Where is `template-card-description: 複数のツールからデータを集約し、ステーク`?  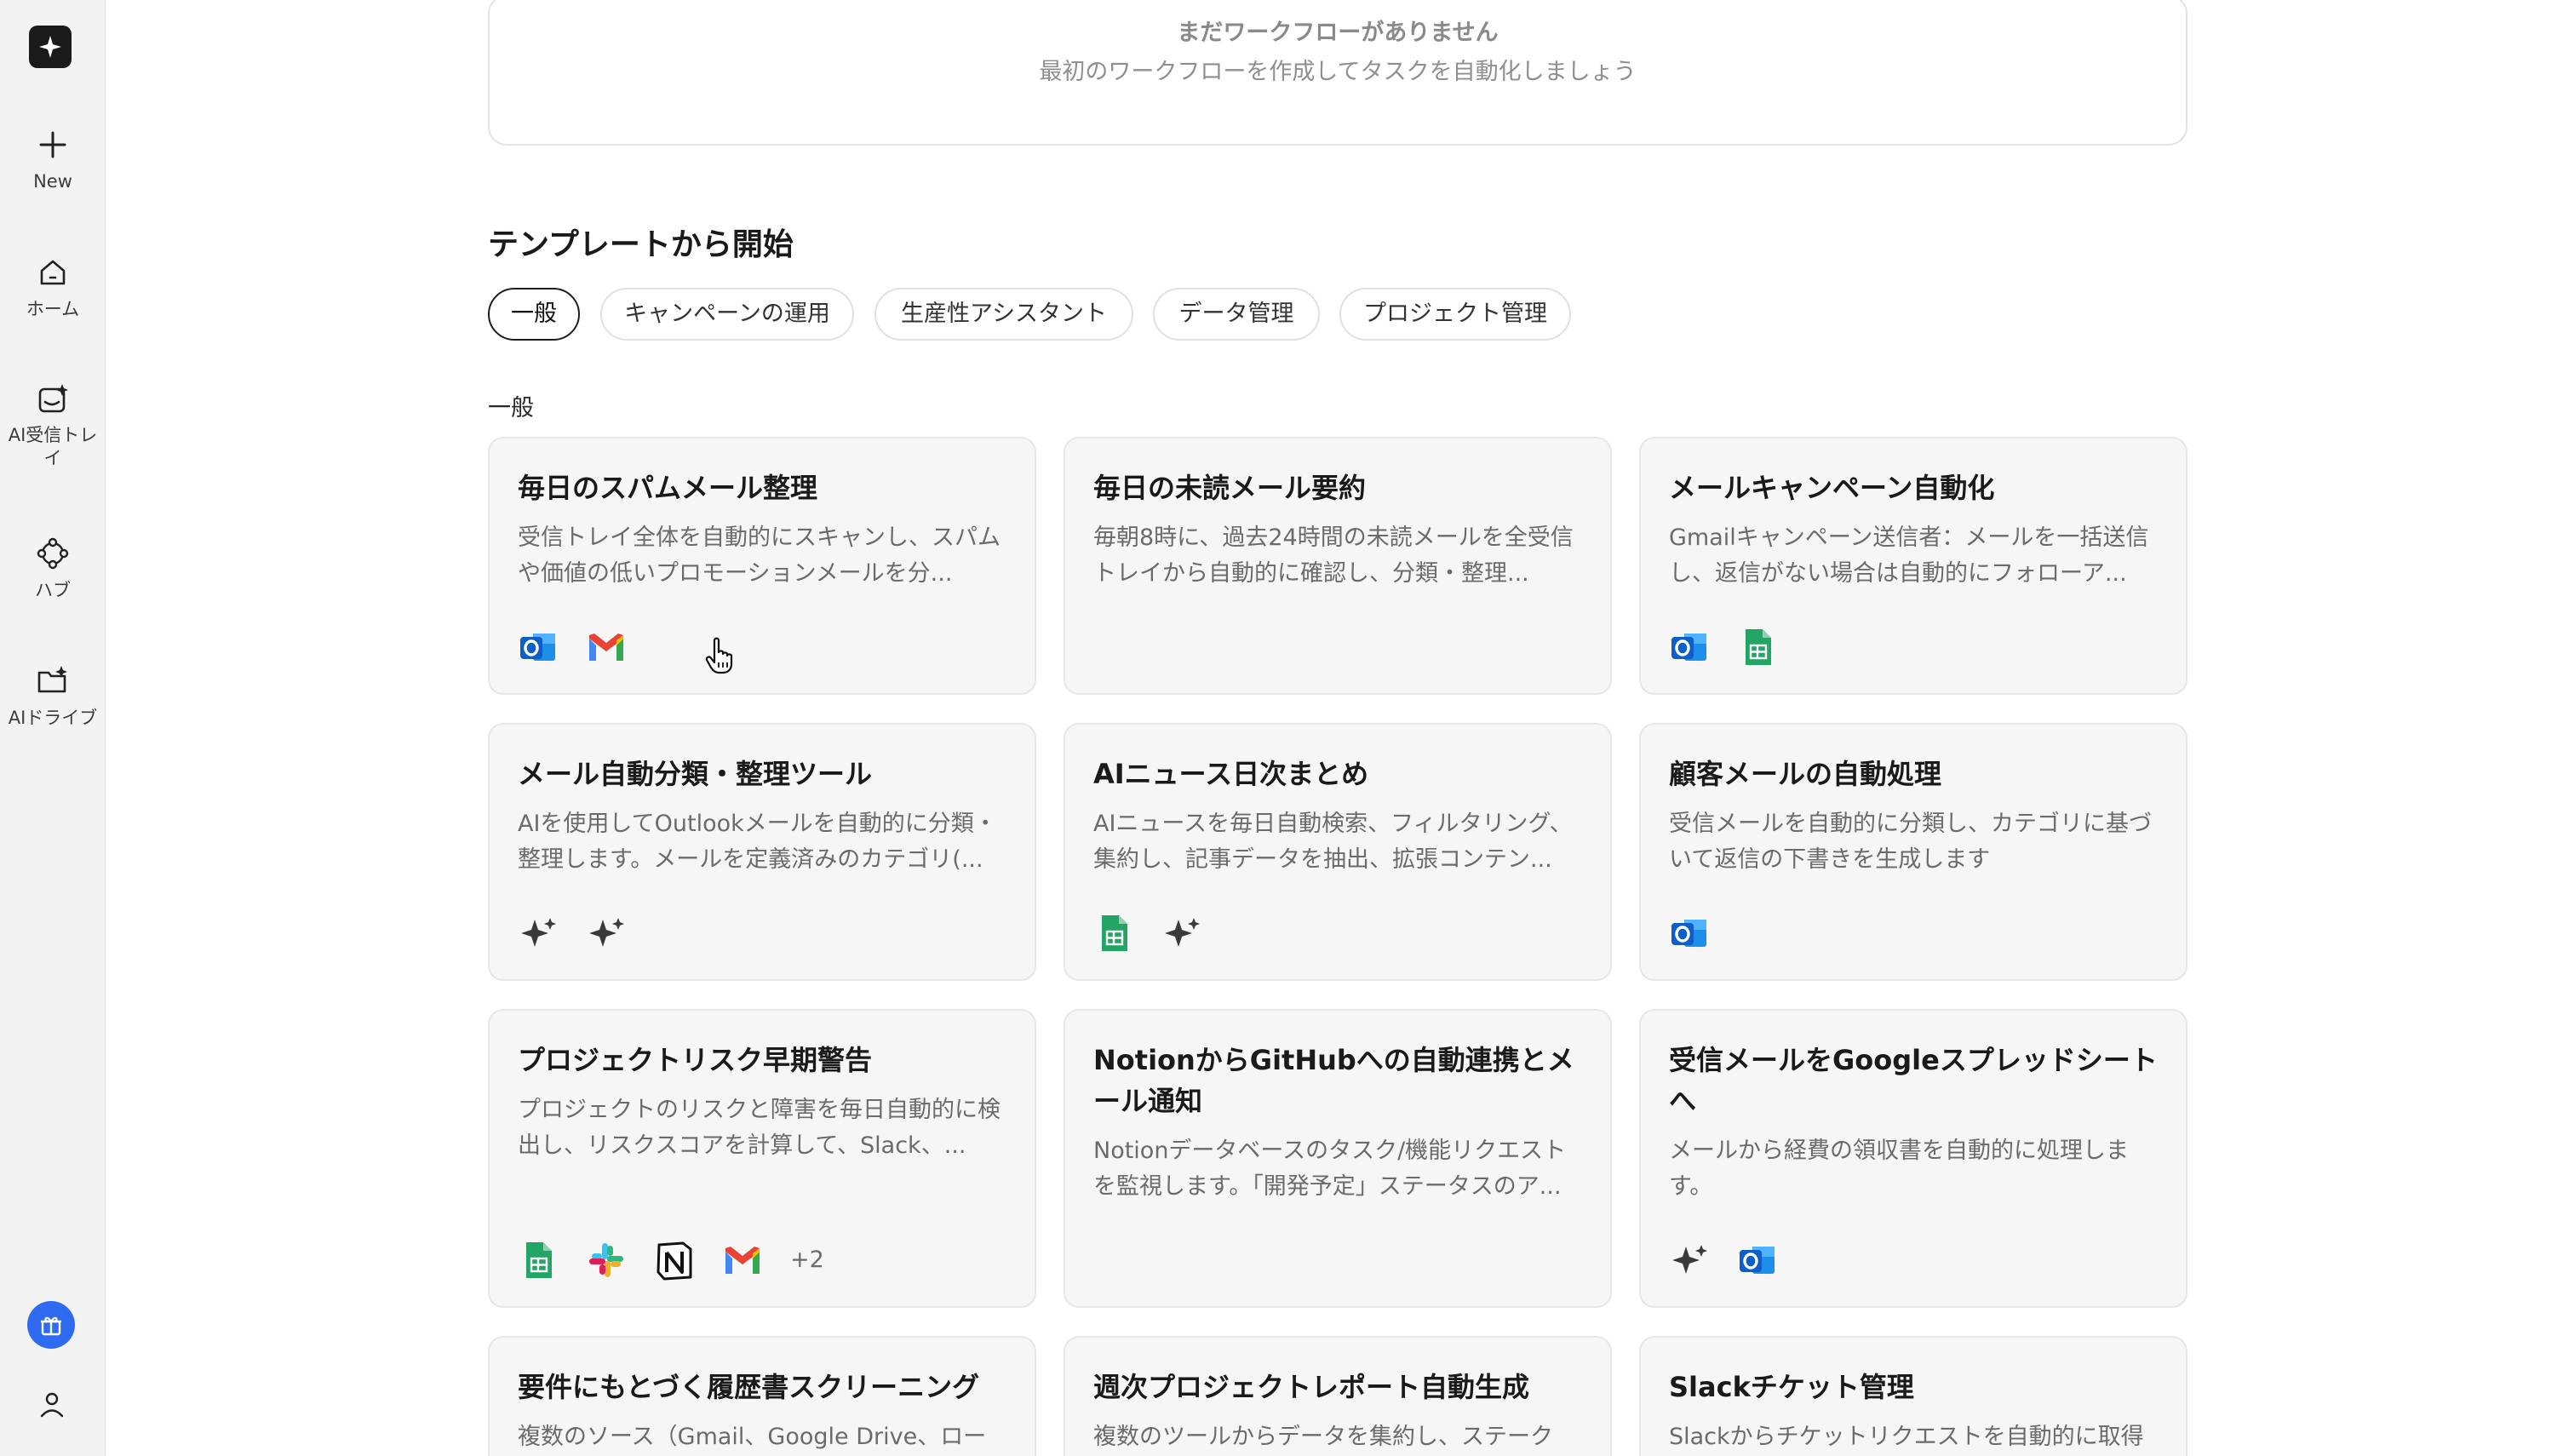
template-card-description: 複数のツールからデータを集約し、ステーク is located at coordinates (1323, 1437).